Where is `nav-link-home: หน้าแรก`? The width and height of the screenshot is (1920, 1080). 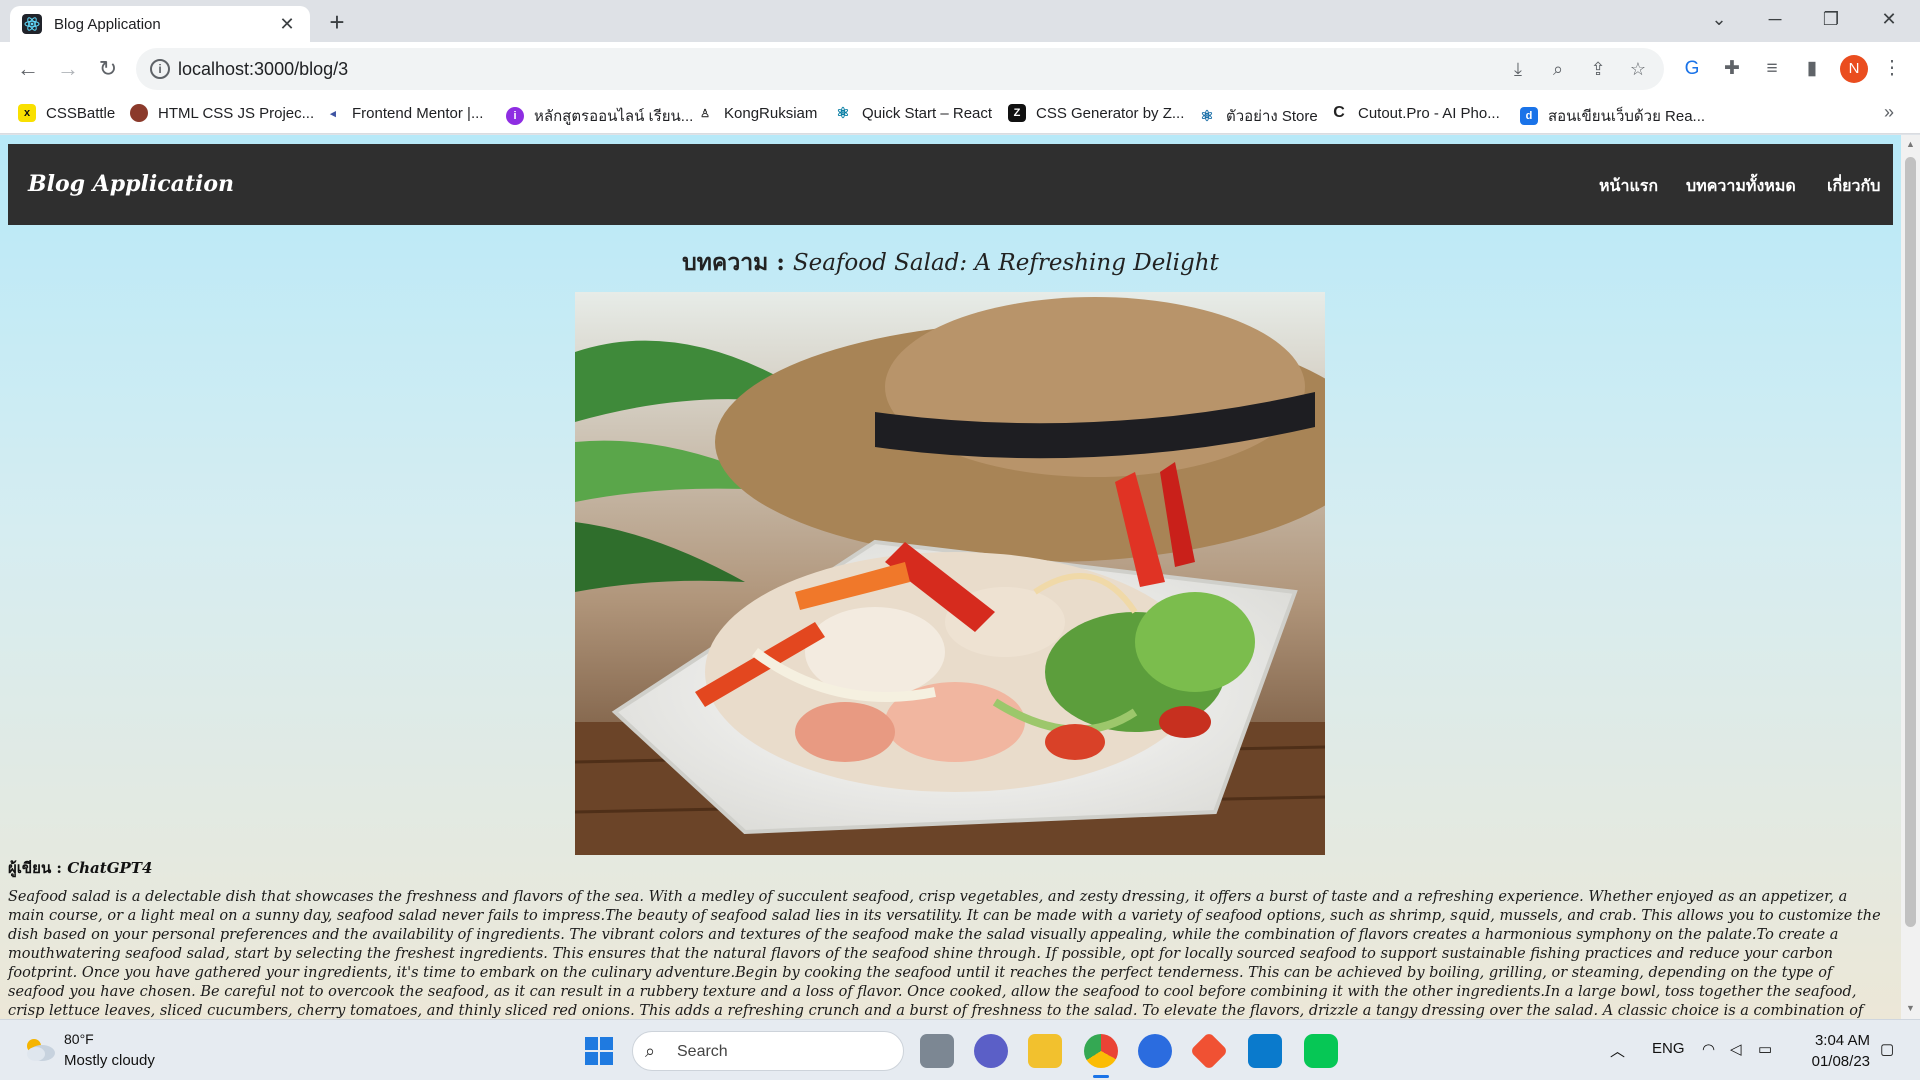 nav-link-home: หน้าแรก is located at coordinates (1628, 186).